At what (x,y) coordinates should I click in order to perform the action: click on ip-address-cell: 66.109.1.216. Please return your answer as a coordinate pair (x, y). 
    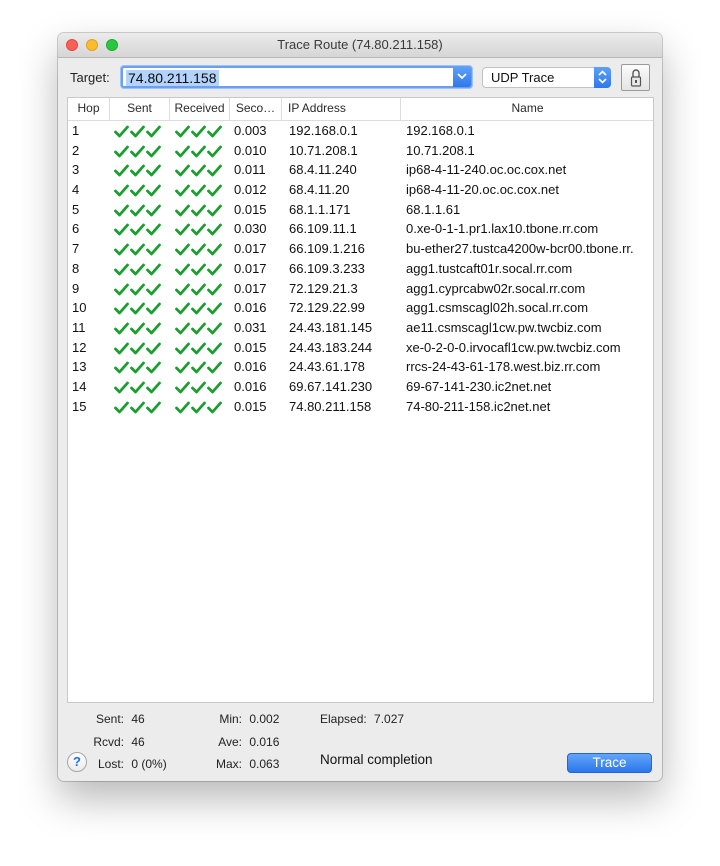
    Looking at the image, I should click on (327, 249).